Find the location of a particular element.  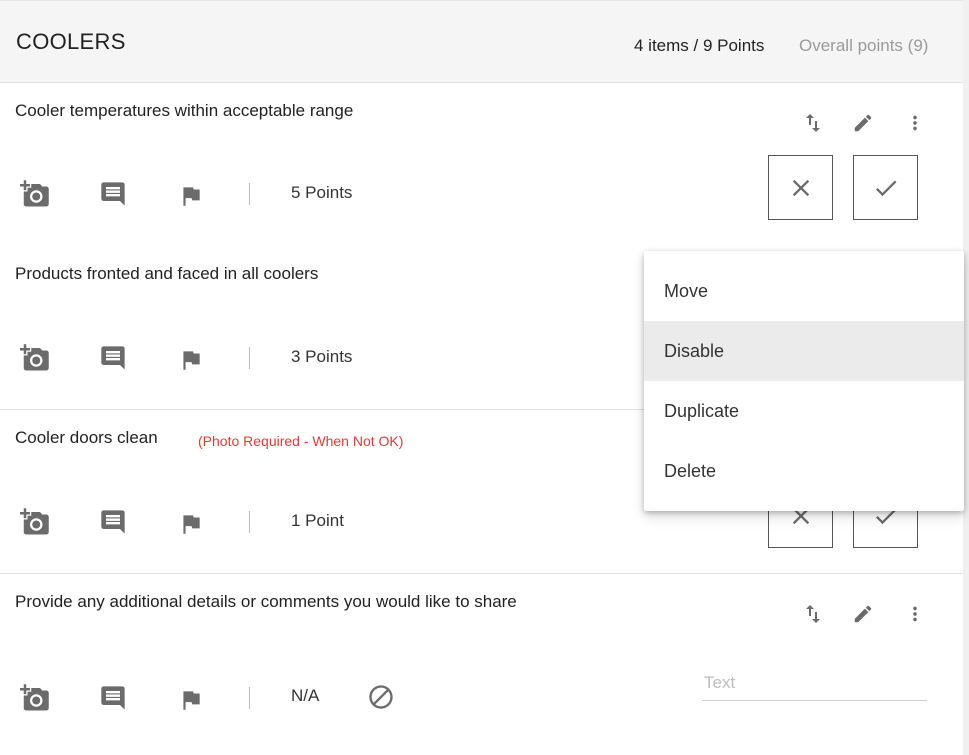

section-title: COOLERS is located at coordinates (71, 41).